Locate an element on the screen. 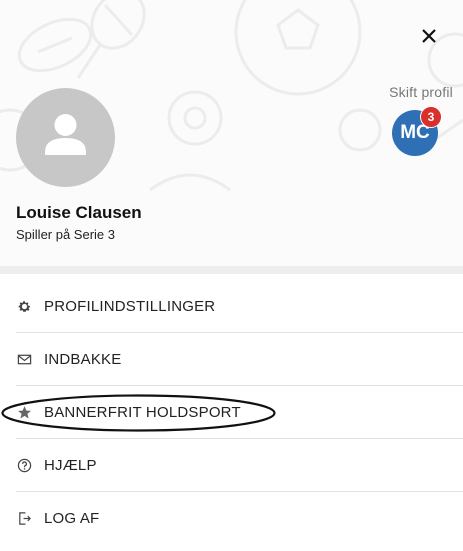 The width and height of the screenshot is (463, 551). switch-profile-label: Skift profil is located at coordinates (421, 92).